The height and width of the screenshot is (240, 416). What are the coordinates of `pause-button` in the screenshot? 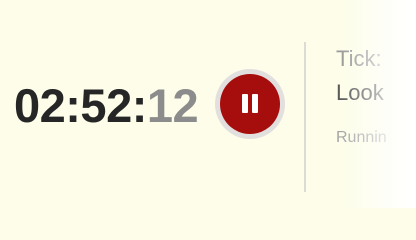 It's located at (250, 104).